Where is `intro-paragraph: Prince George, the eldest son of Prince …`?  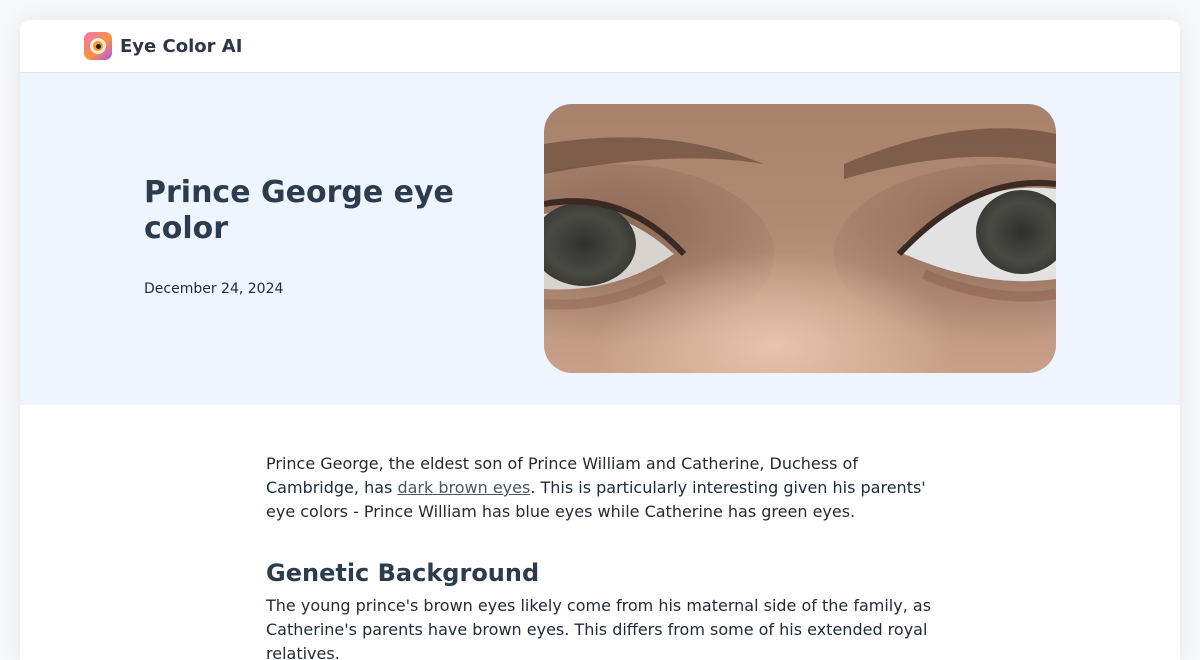
intro-paragraph: Prince George, the eldest son of Prince … is located at coordinates (602, 488).